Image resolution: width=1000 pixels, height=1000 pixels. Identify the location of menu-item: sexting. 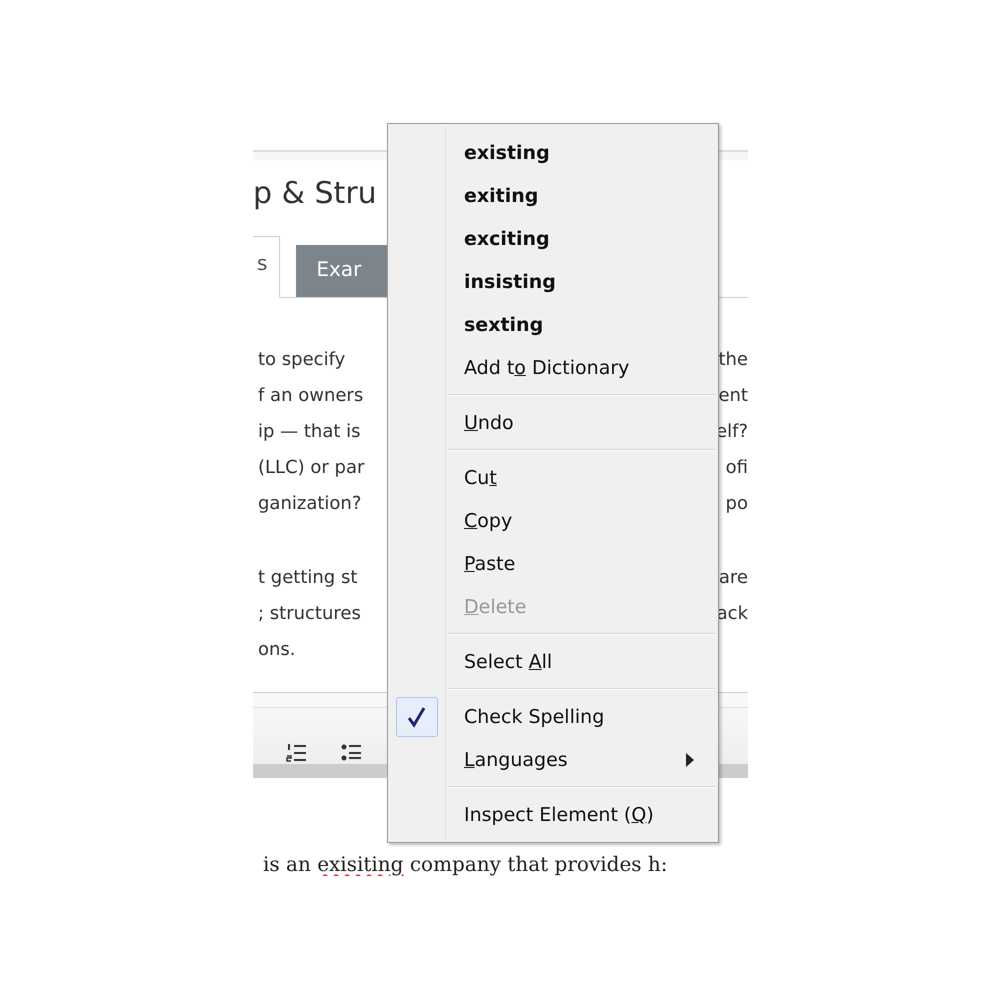
(504, 325).